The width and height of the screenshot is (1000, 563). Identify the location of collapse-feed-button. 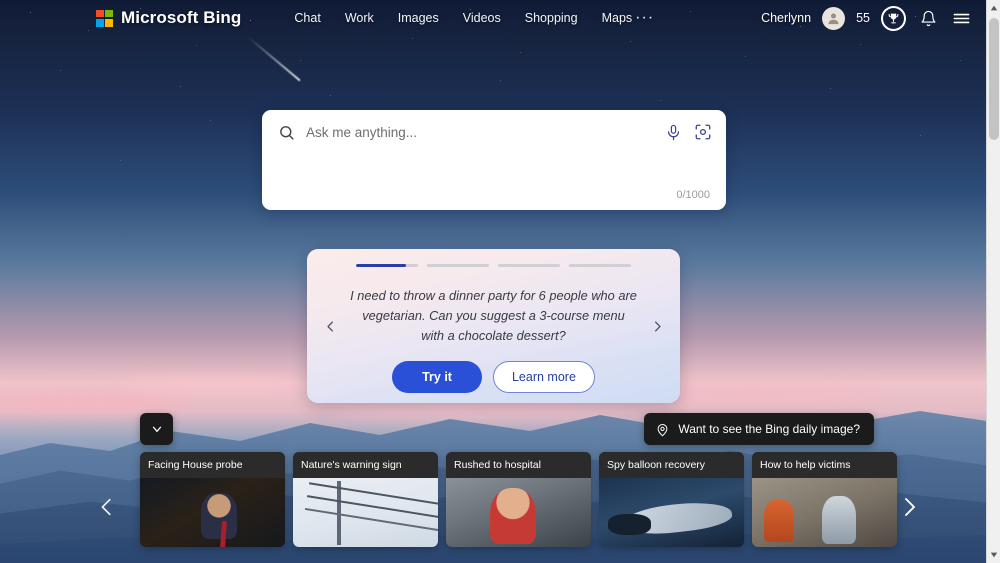
(156, 429).